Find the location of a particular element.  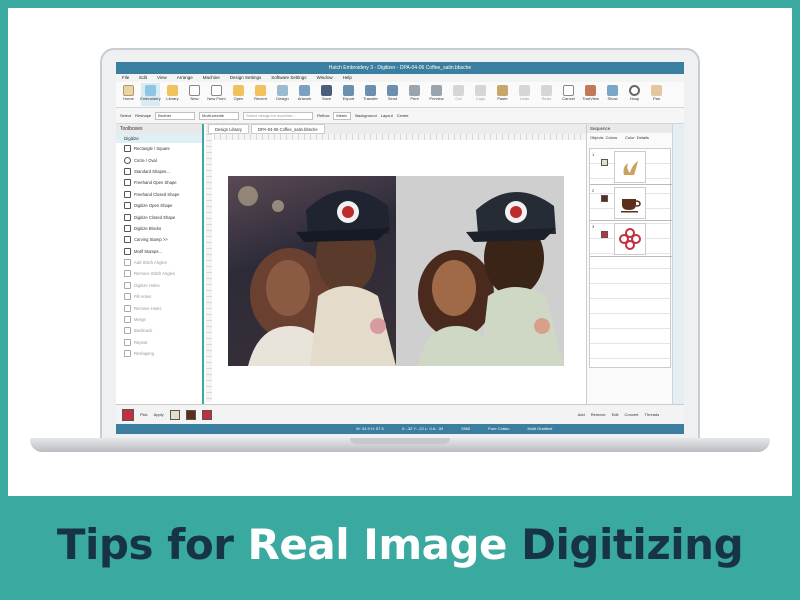

edit-button: Edit is located at coordinates (615, 414).